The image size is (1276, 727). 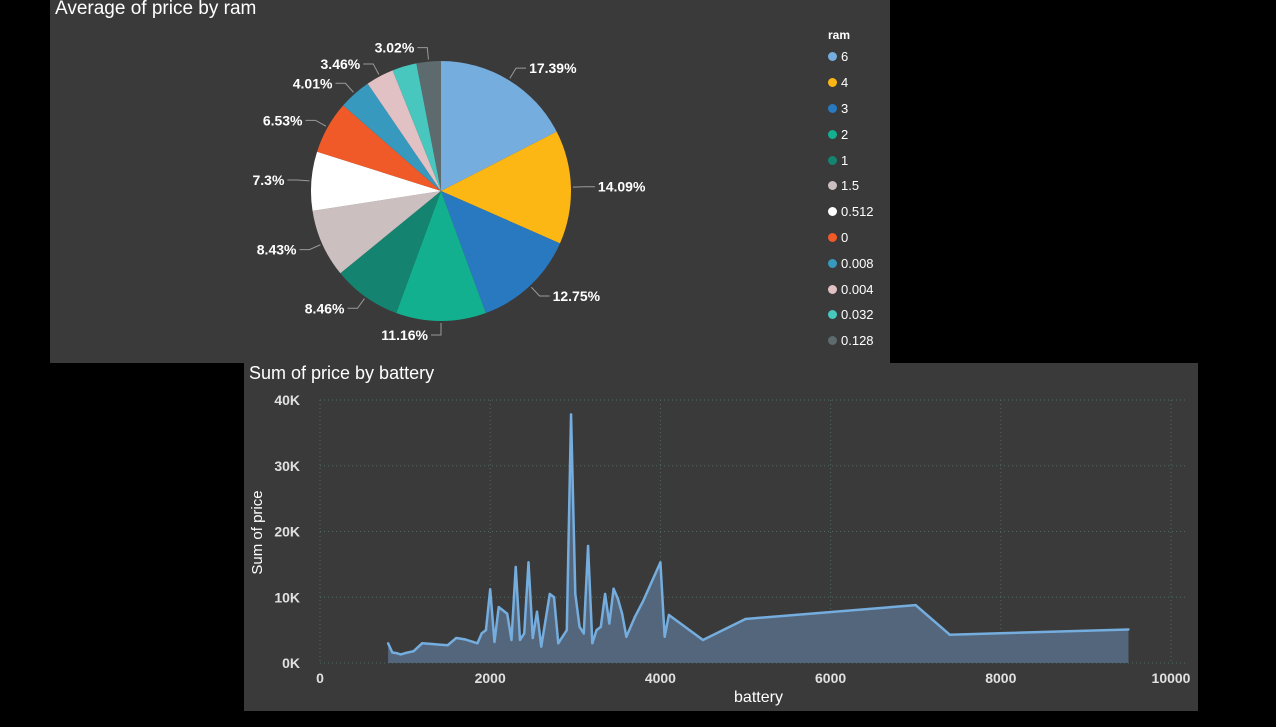 I want to click on y-tick-label: 30K, so click(x=287, y=466).